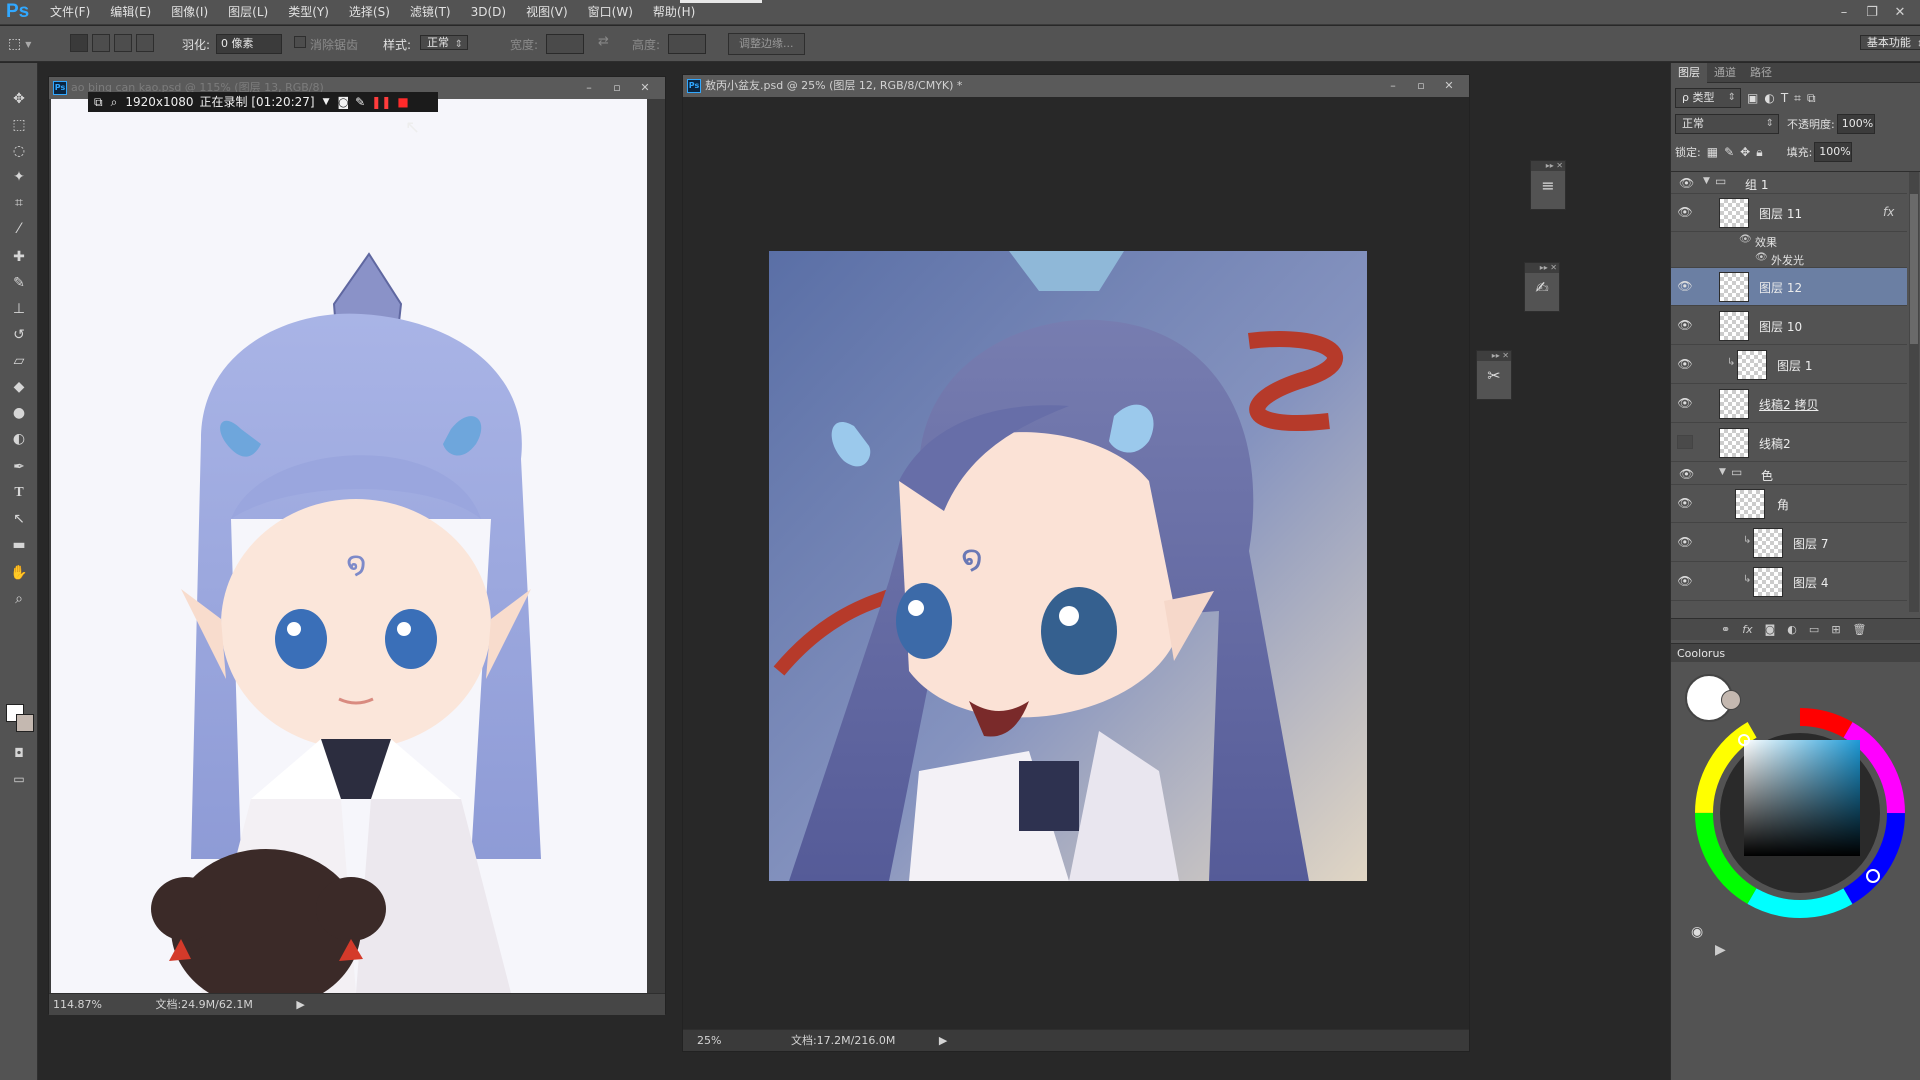 The width and height of the screenshot is (1920, 1080). What do you see at coordinates (1722, 472) in the screenshot?
I see `chevron-down-icon: ▼` at bounding box center [1722, 472].